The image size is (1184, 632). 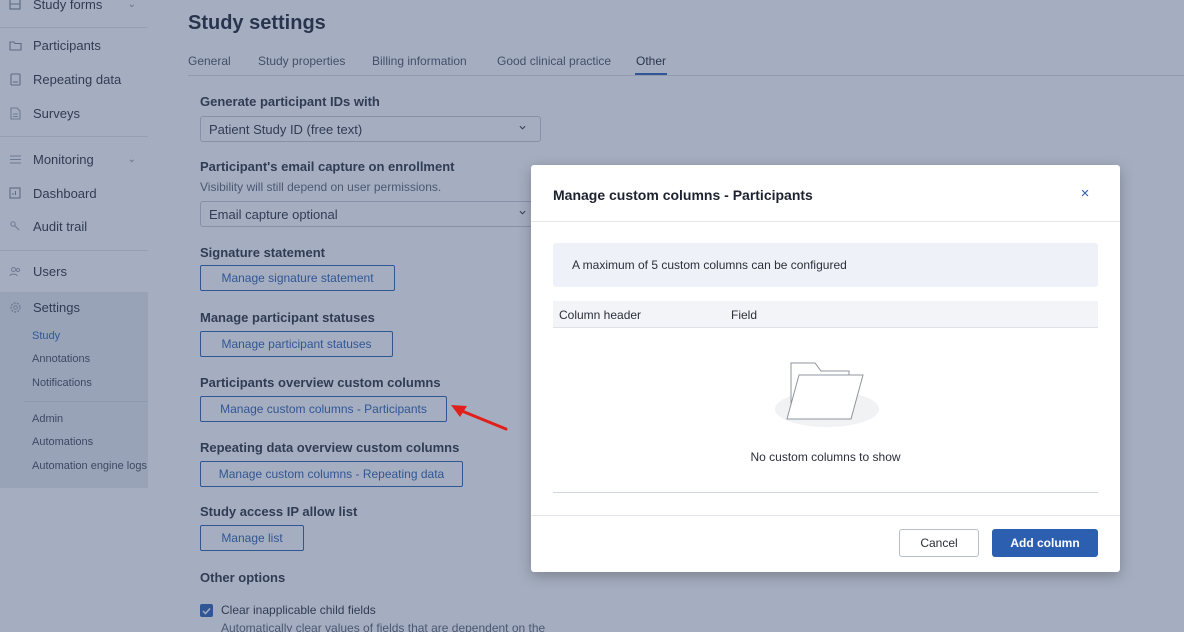 I want to click on empty-state-text: No custom columns to show, so click(x=825, y=457).